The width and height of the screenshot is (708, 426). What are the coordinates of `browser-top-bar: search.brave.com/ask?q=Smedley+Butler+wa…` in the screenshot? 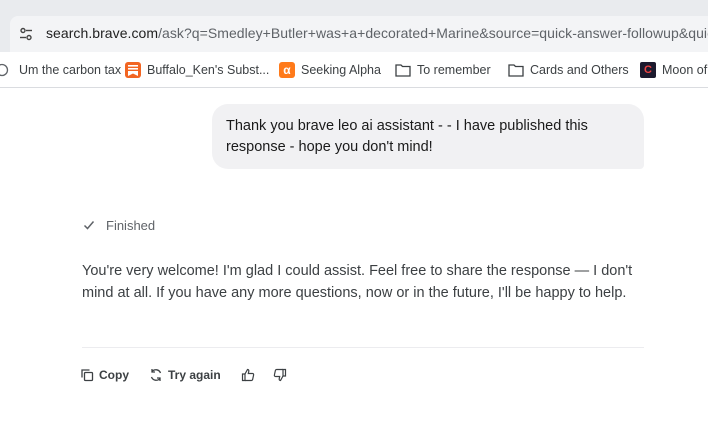 It's located at (354, 26).